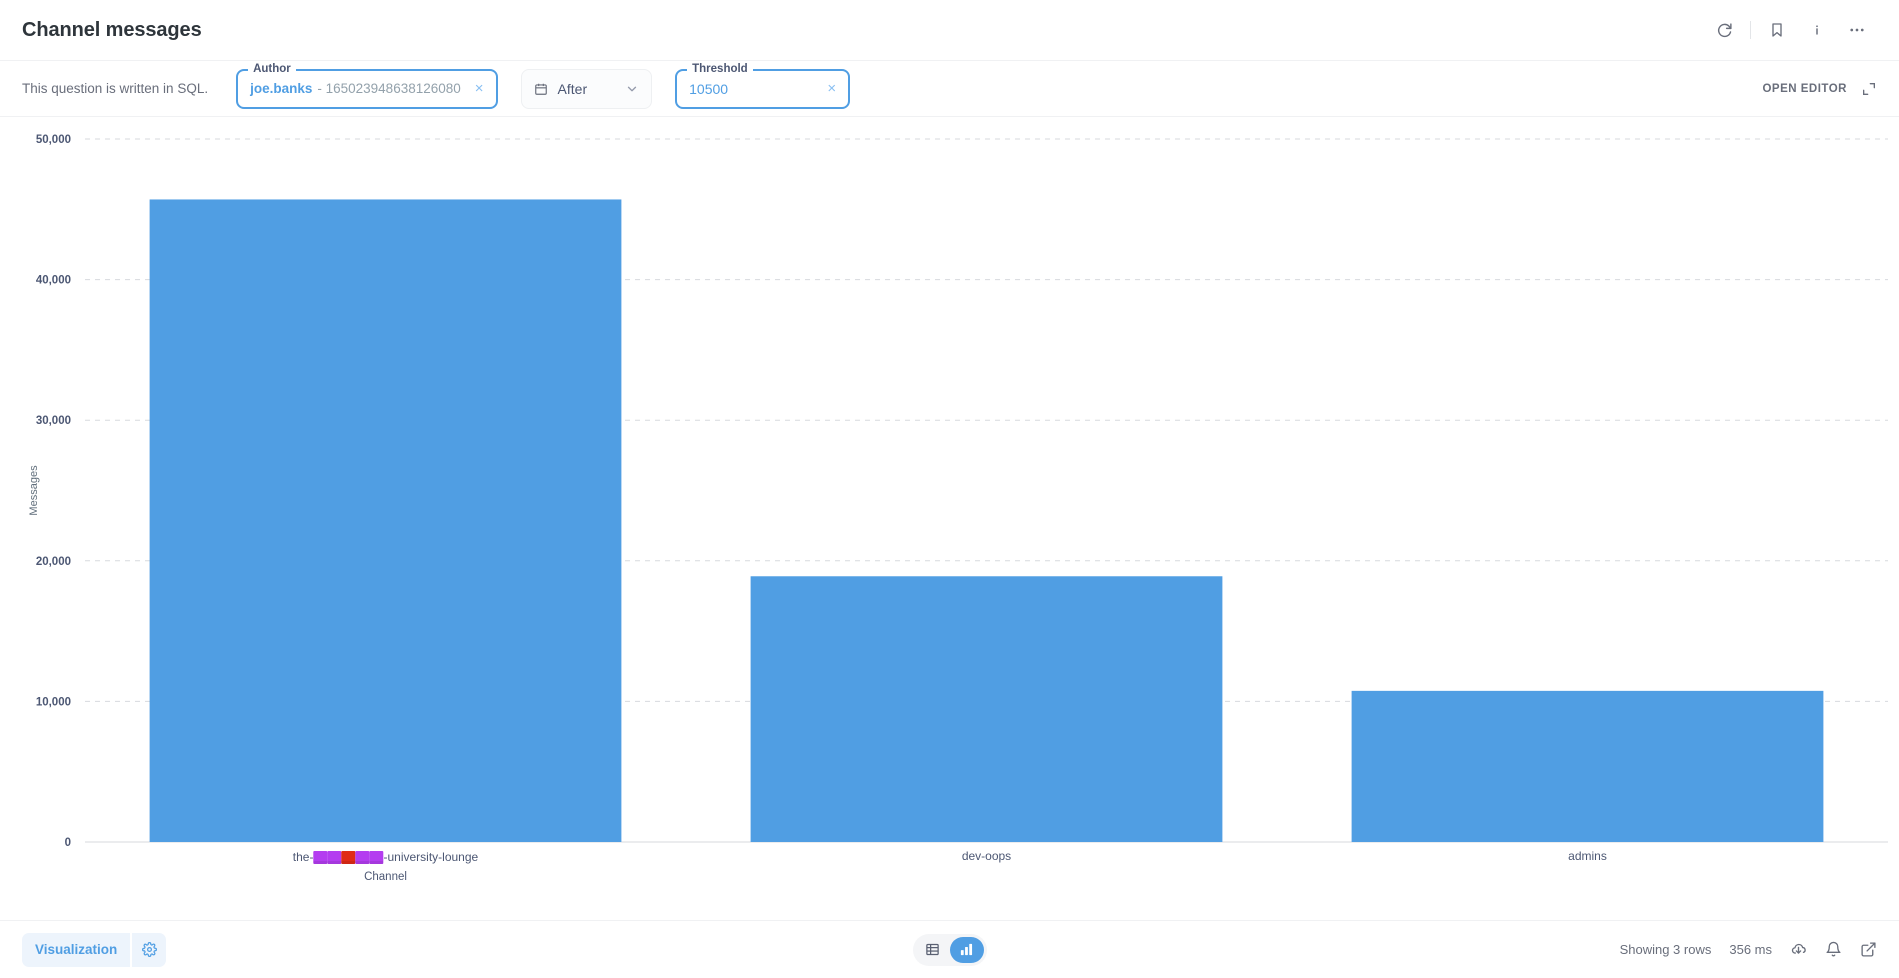 This screenshot has width=1899, height=978. What do you see at coordinates (572, 88) in the screenshot?
I see `filter-date-label: After` at bounding box center [572, 88].